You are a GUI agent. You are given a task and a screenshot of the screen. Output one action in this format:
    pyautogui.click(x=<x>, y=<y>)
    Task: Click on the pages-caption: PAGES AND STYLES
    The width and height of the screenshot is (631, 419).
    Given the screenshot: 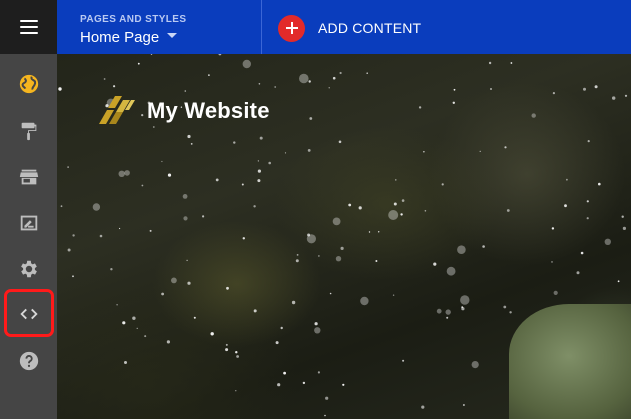 What is the action you would take?
    pyautogui.click(x=133, y=19)
    